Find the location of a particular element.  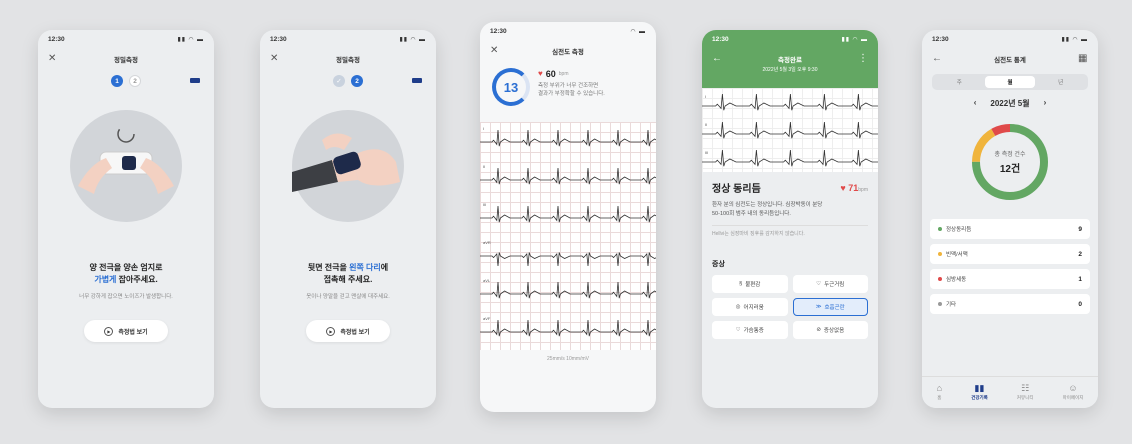

stat-item: 기타 0 is located at coordinates (1010, 304).